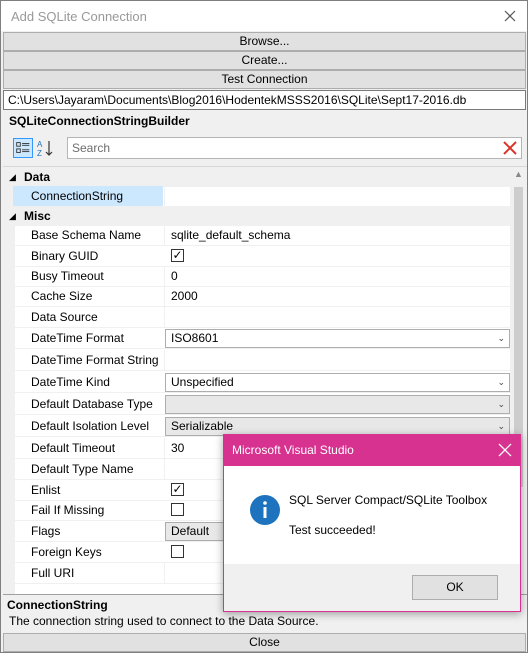  Describe the element at coordinates (37, 177) in the screenshot. I see `category-label: Data` at that location.